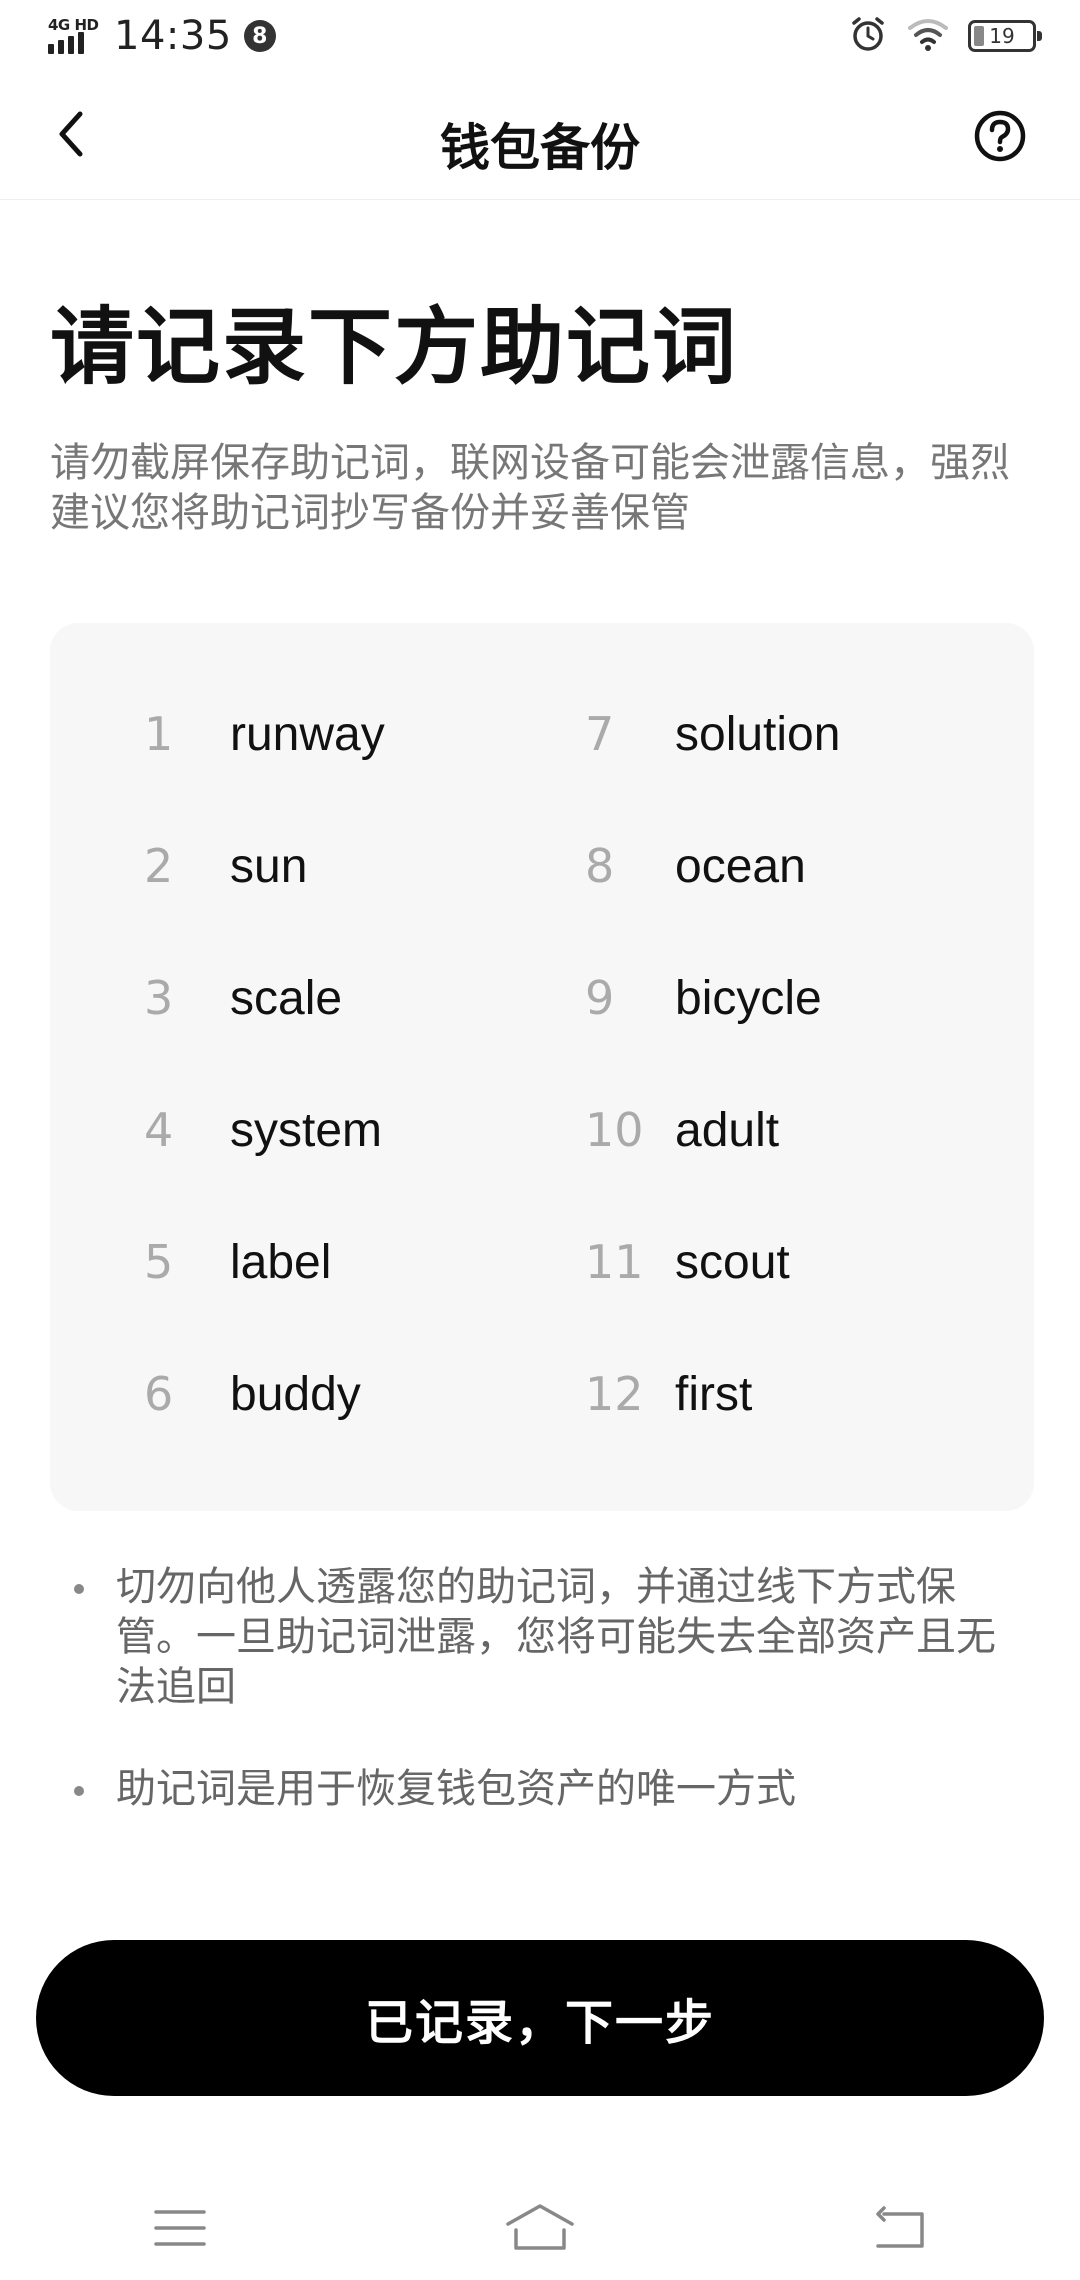 The height and width of the screenshot is (2280, 1080). I want to click on word-text: scale, so click(286, 998).